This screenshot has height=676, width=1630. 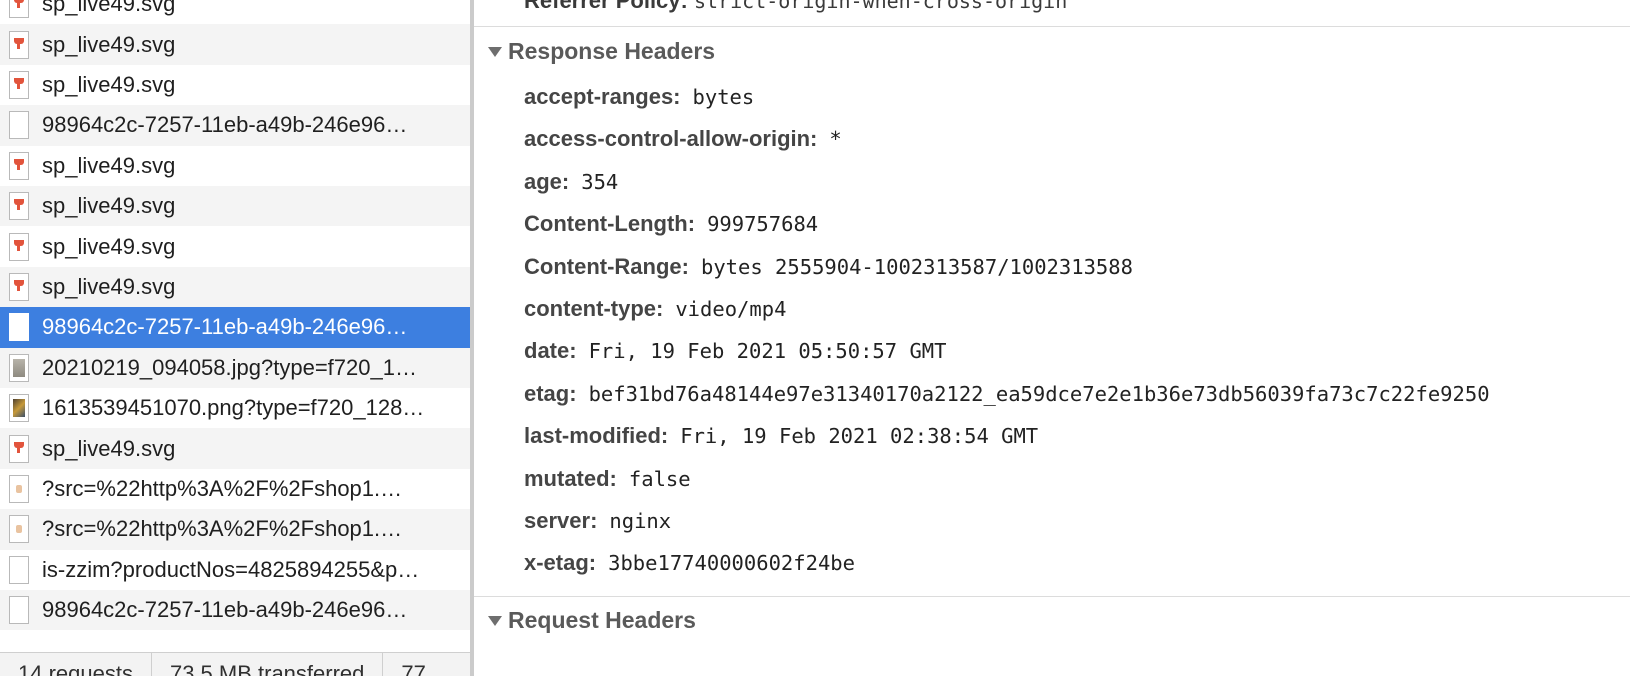 I want to click on resources-size: 77, so click(x=413, y=668).